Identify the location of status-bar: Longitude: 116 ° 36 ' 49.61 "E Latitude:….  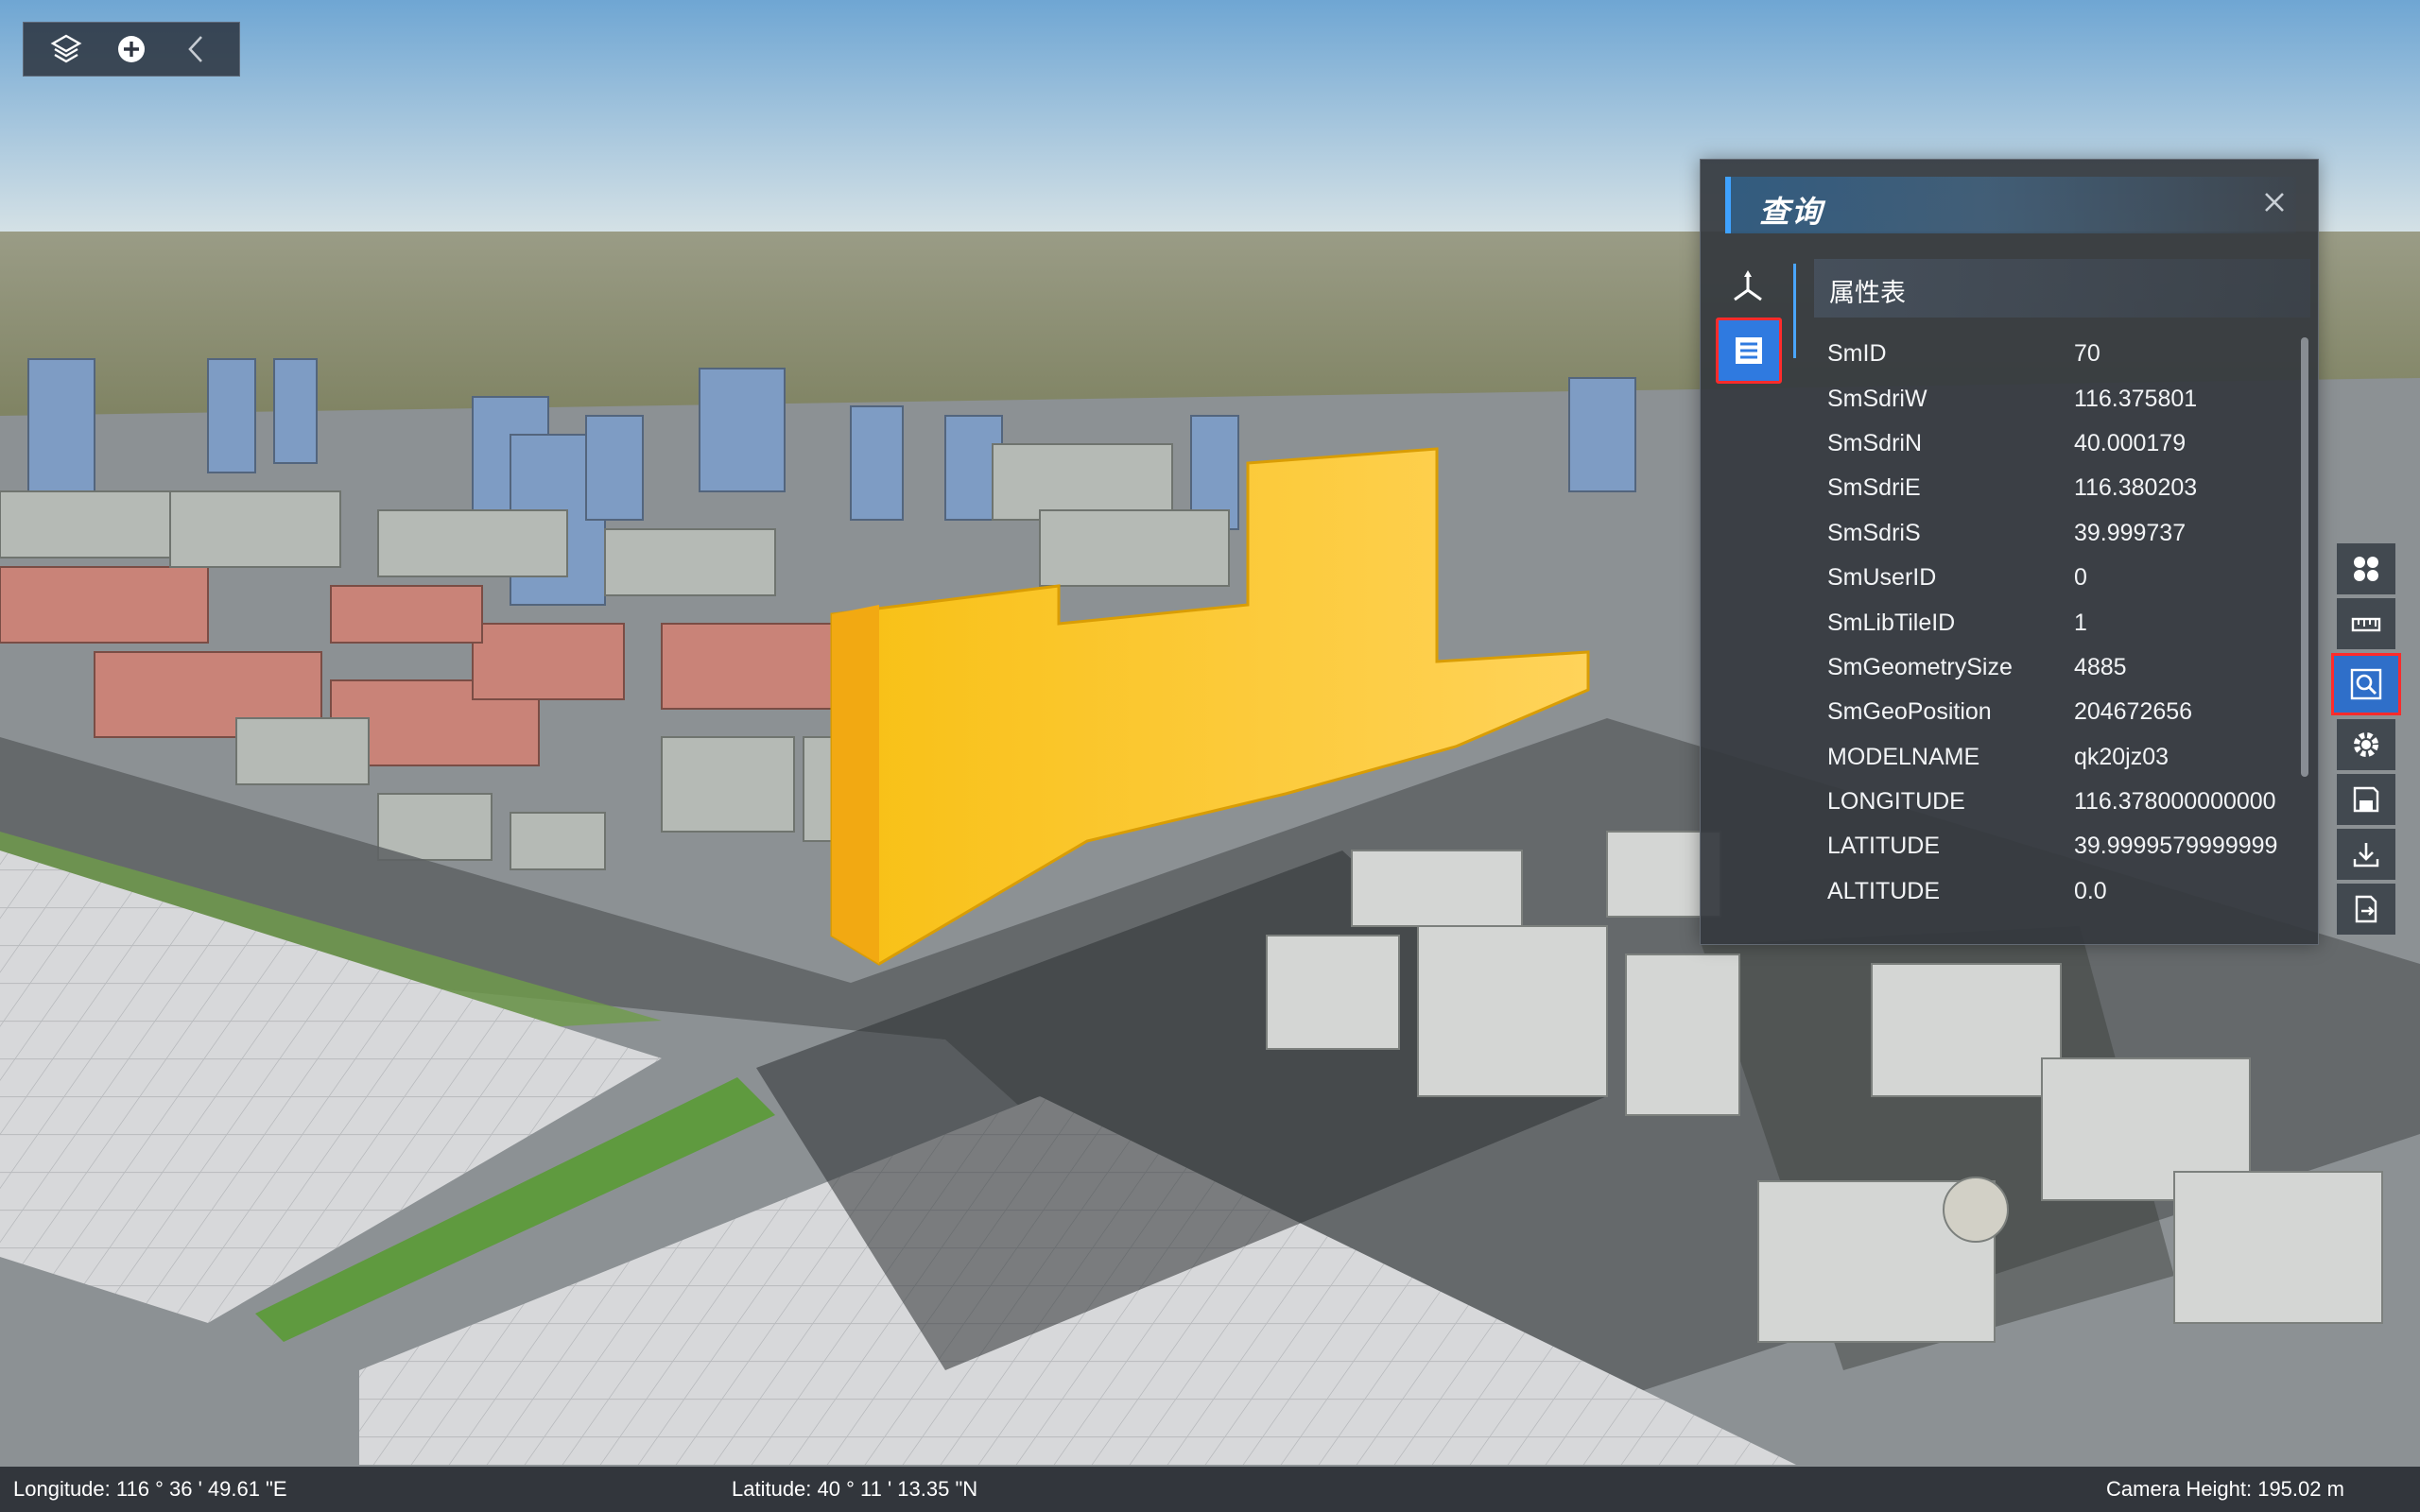
(1210, 1489).